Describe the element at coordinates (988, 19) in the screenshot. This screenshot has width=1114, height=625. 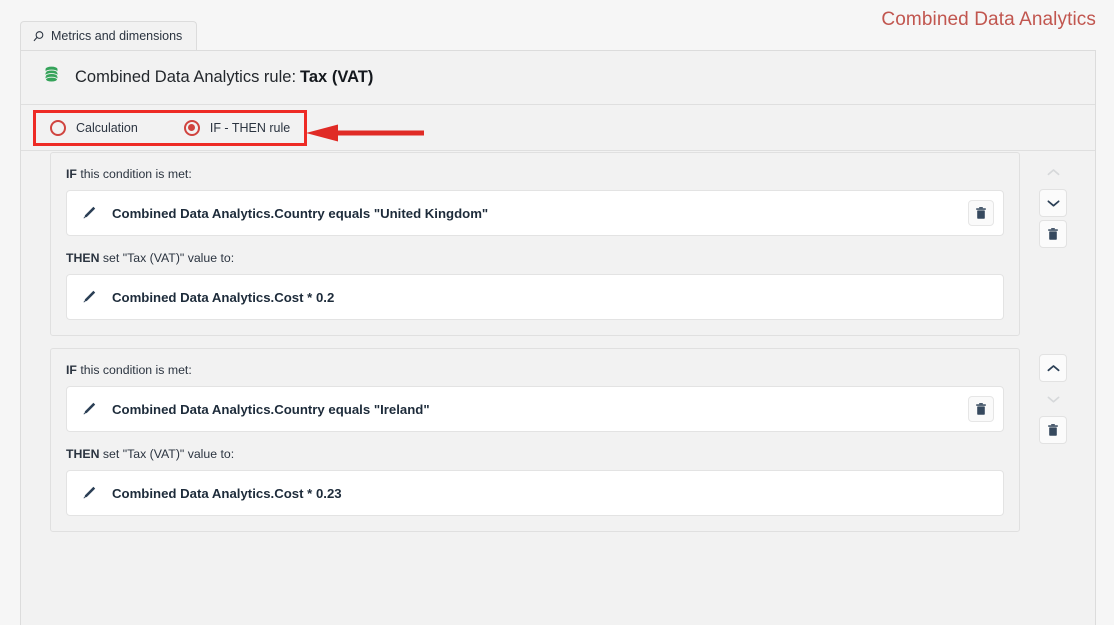
I see `app-title: Combined Data Analytics` at that location.